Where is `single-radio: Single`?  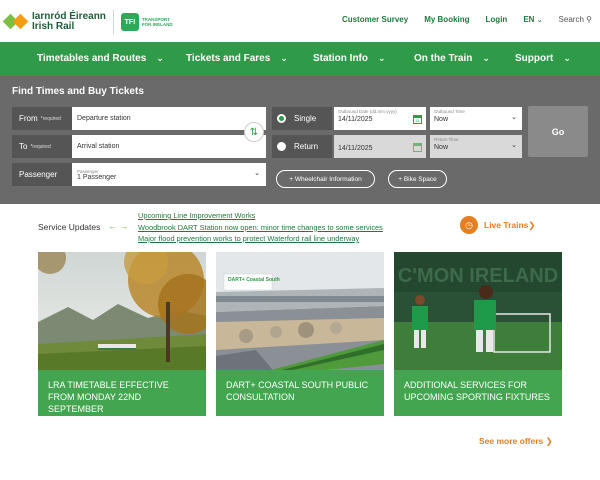 single-radio: Single is located at coordinates (302, 118).